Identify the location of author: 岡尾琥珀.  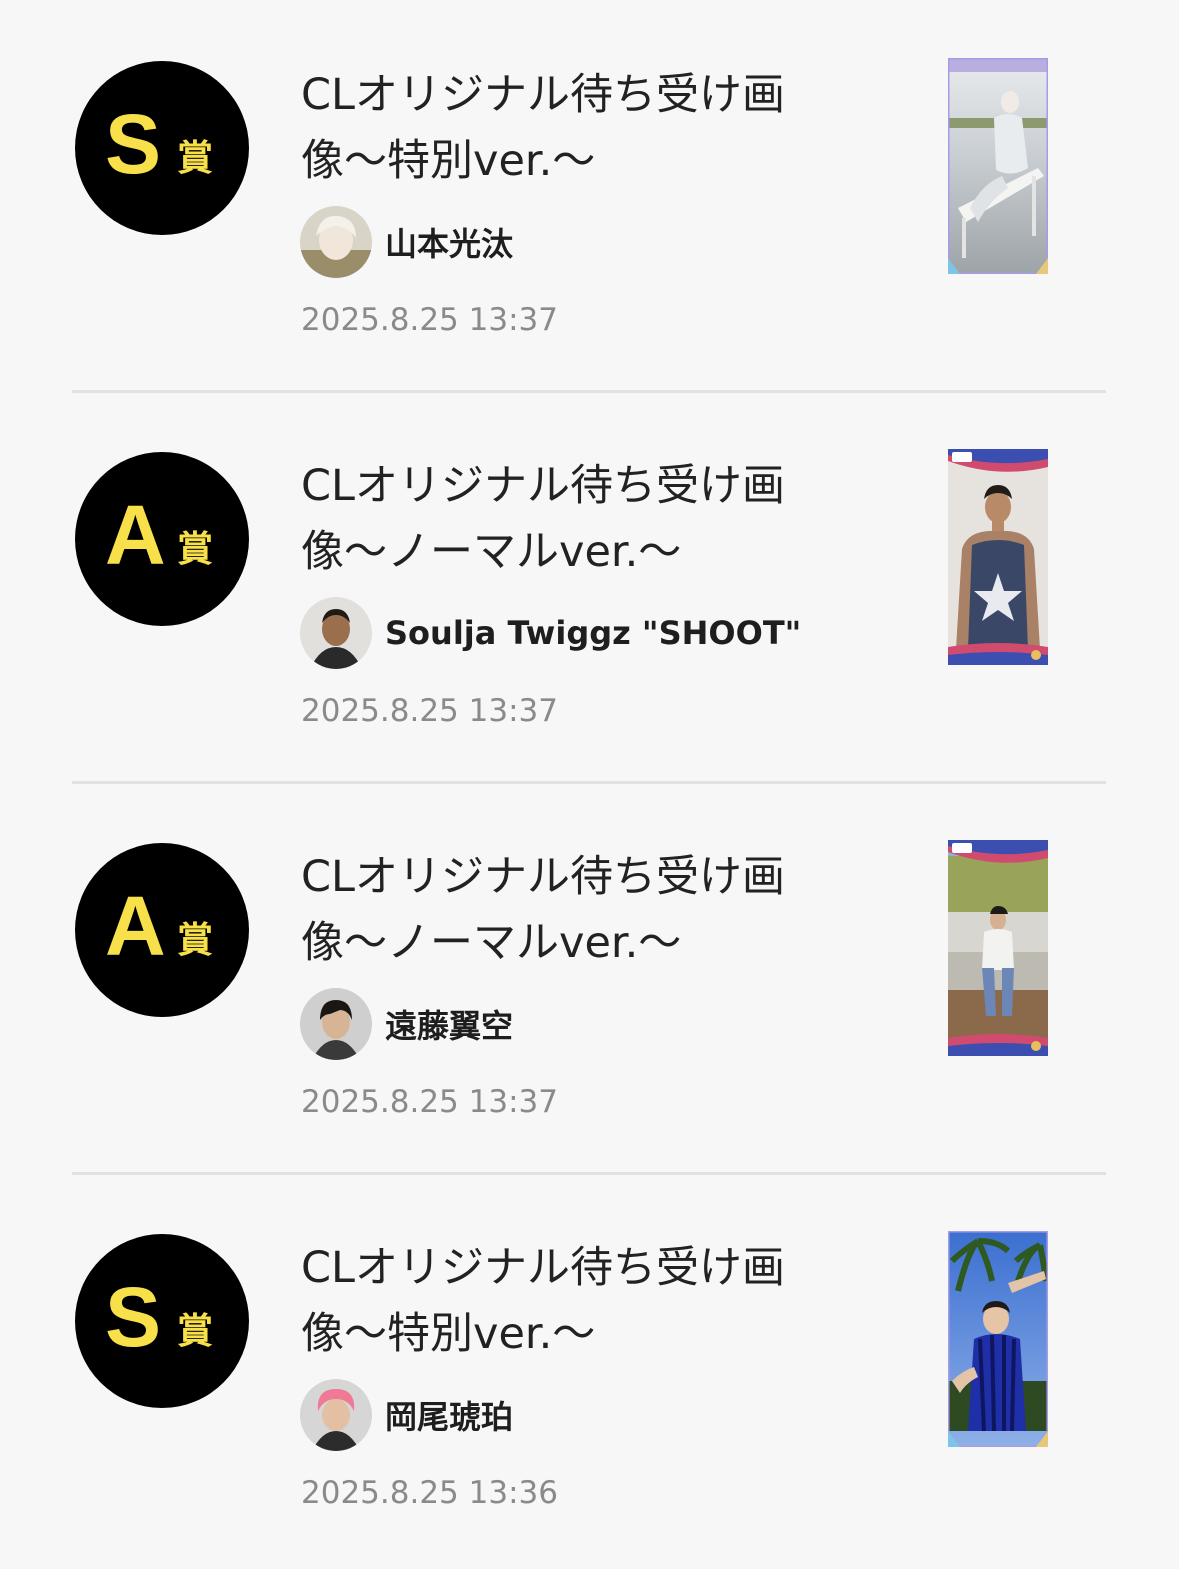
(406, 1415).